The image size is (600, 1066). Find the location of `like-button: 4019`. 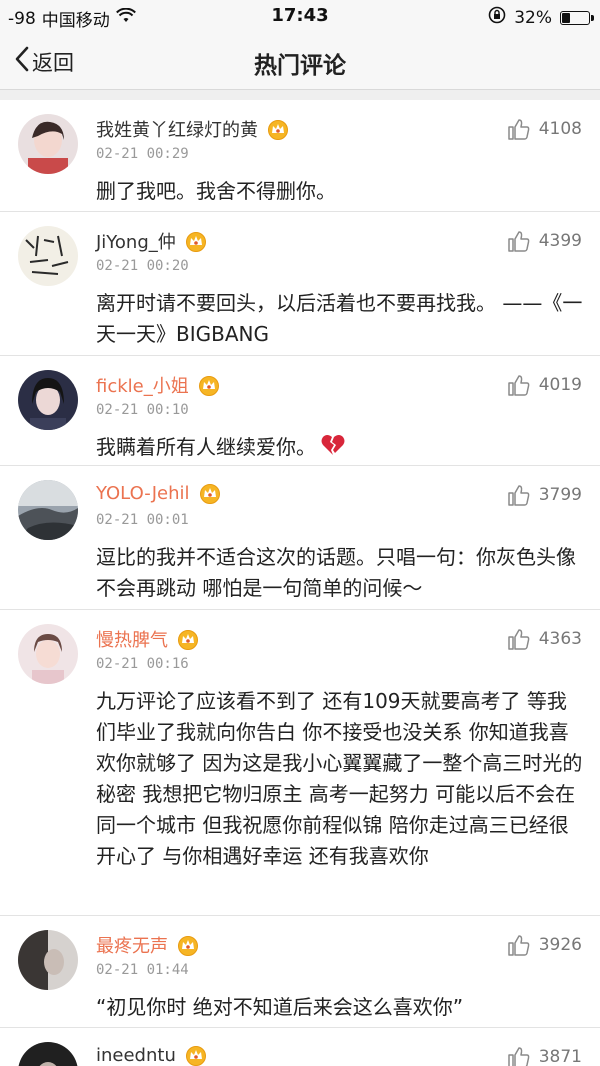

like-button: 4019 is located at coordinates (544, 385).